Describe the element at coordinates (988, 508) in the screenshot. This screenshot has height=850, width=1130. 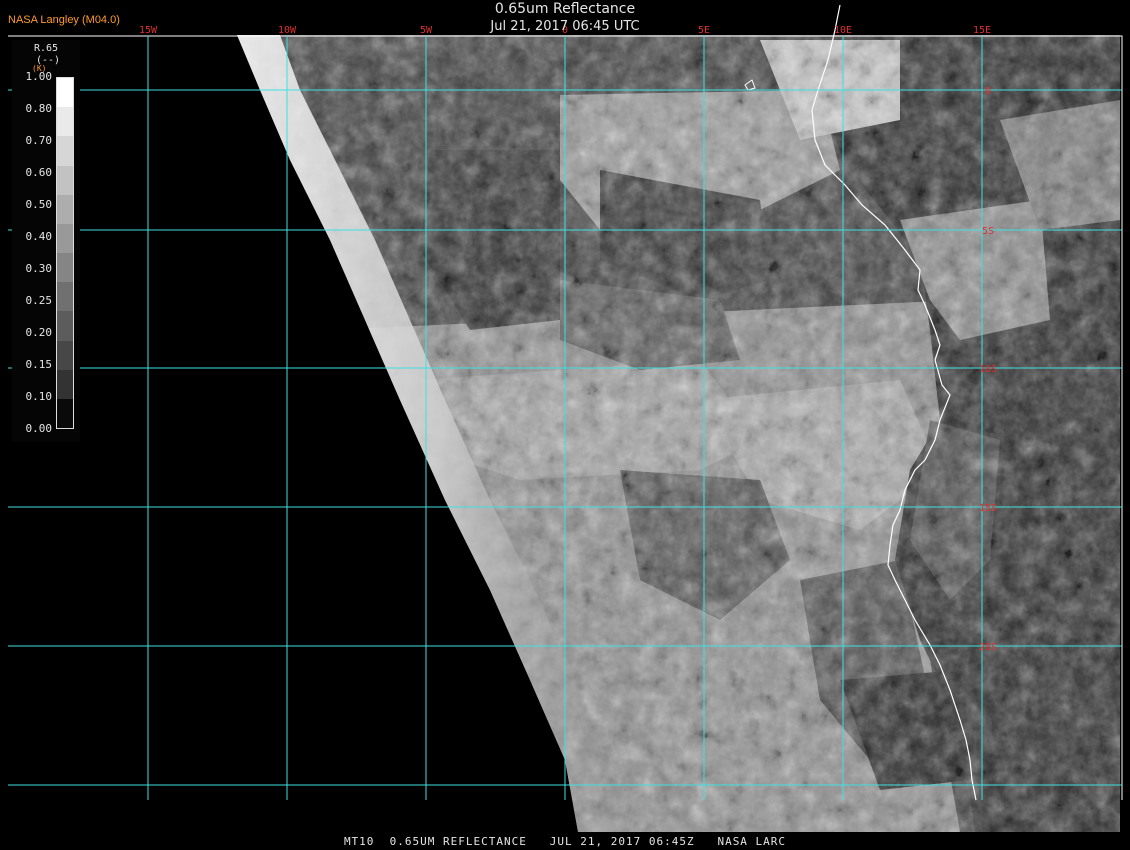
I see `latitude-label: 15S` at that location.